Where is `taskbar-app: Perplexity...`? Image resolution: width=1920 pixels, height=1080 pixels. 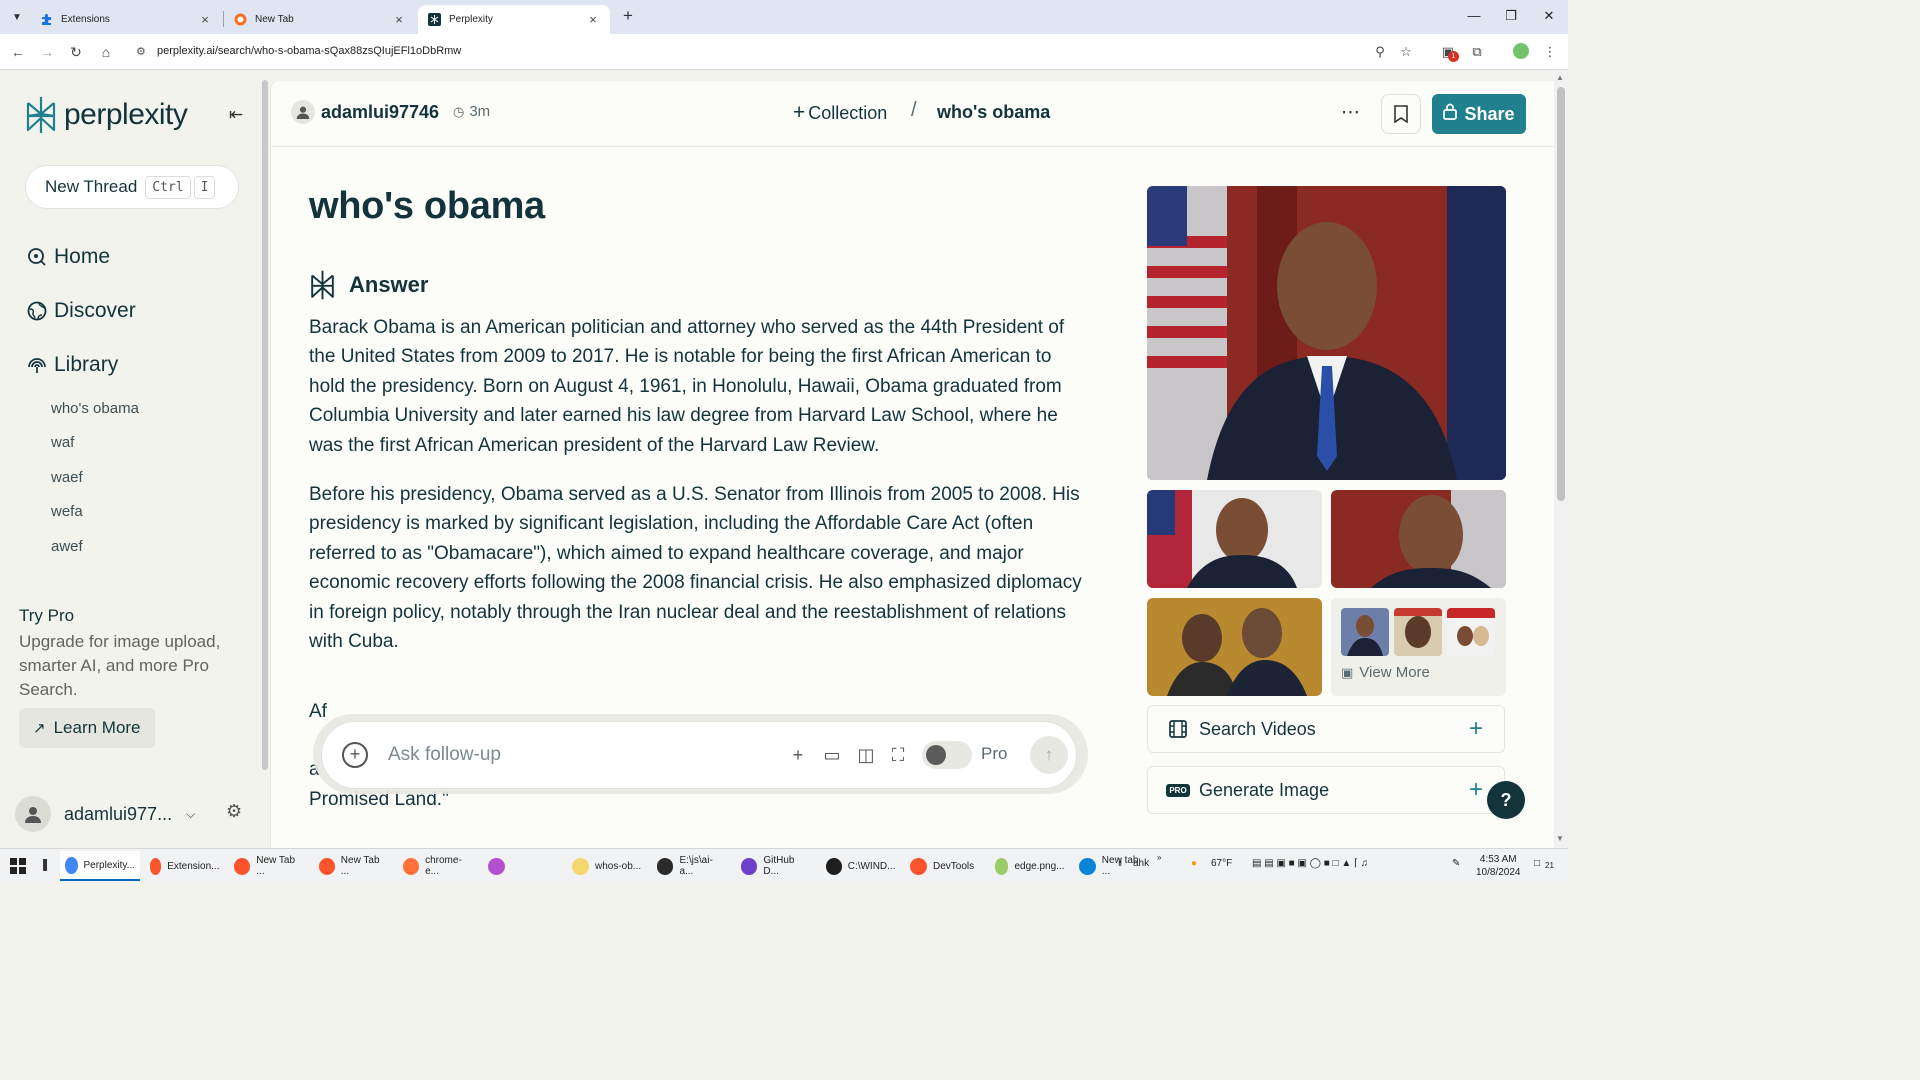
taskbar-app: Perplexity... is located at coordinates (100, 866).